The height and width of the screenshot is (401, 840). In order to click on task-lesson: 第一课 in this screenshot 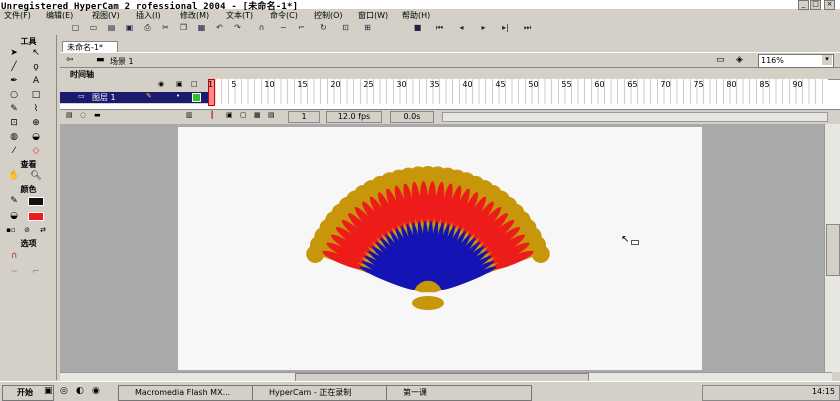, I will do `click(459, 393)`.